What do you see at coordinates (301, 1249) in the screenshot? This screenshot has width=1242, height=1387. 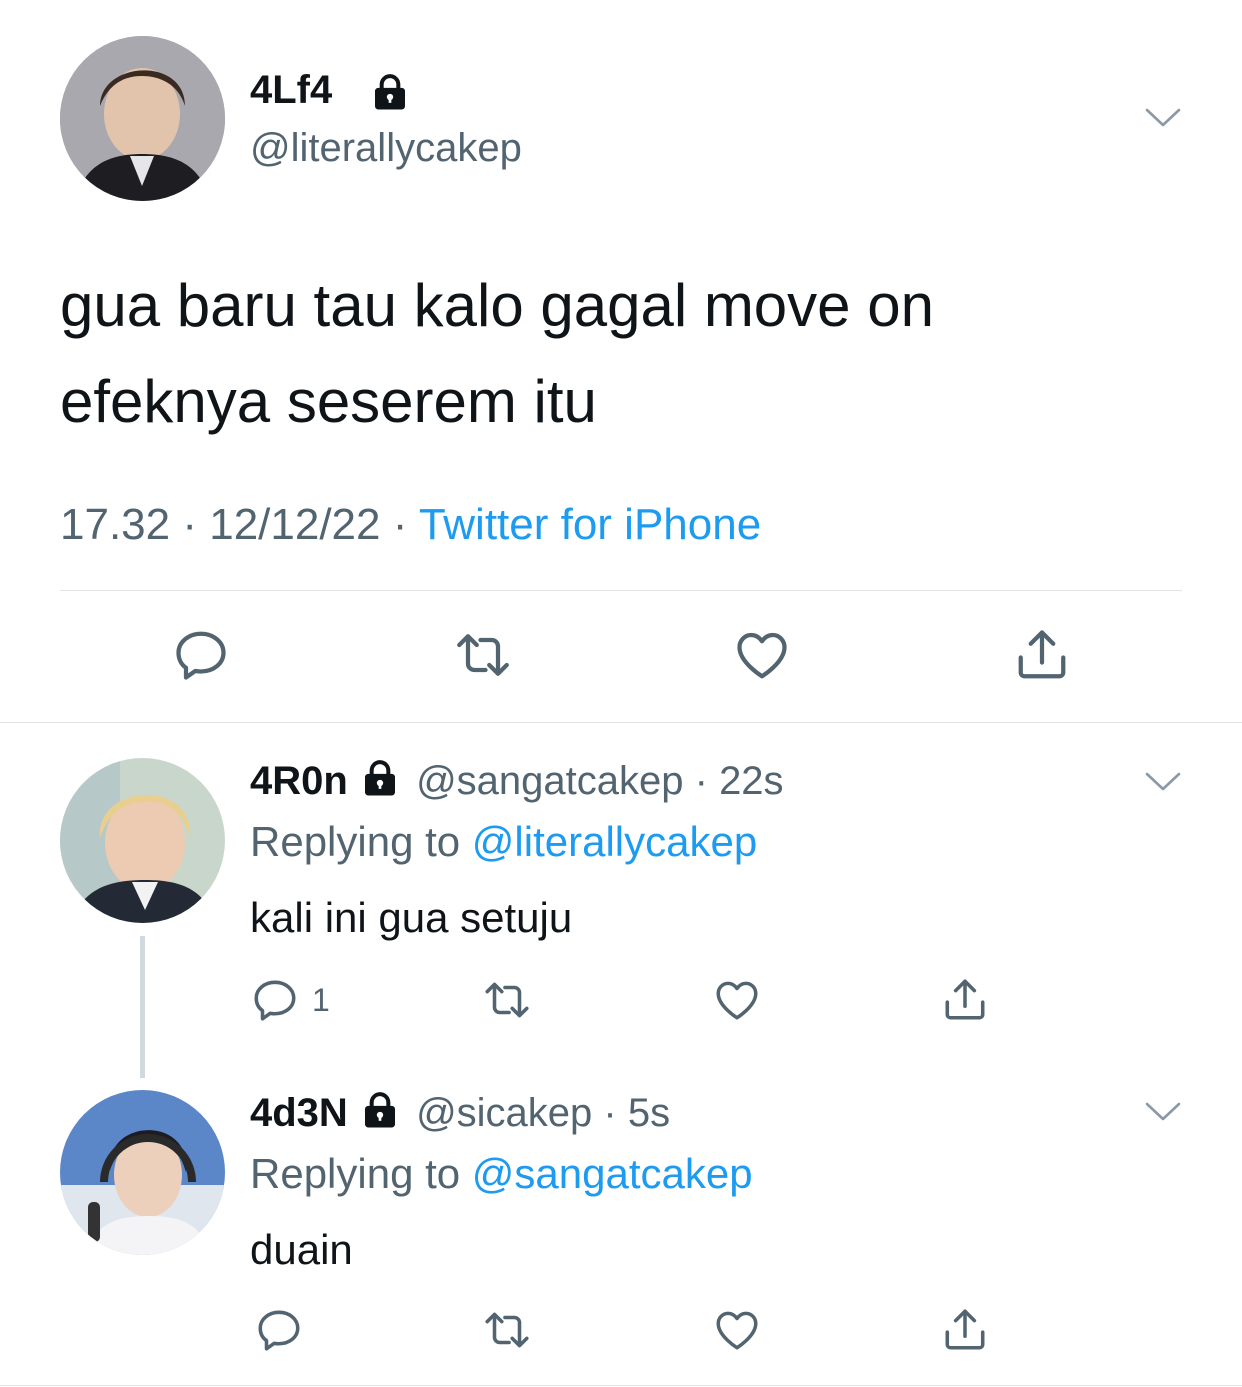 I see `reply-text: duain` at bounding box center [301, 1249].